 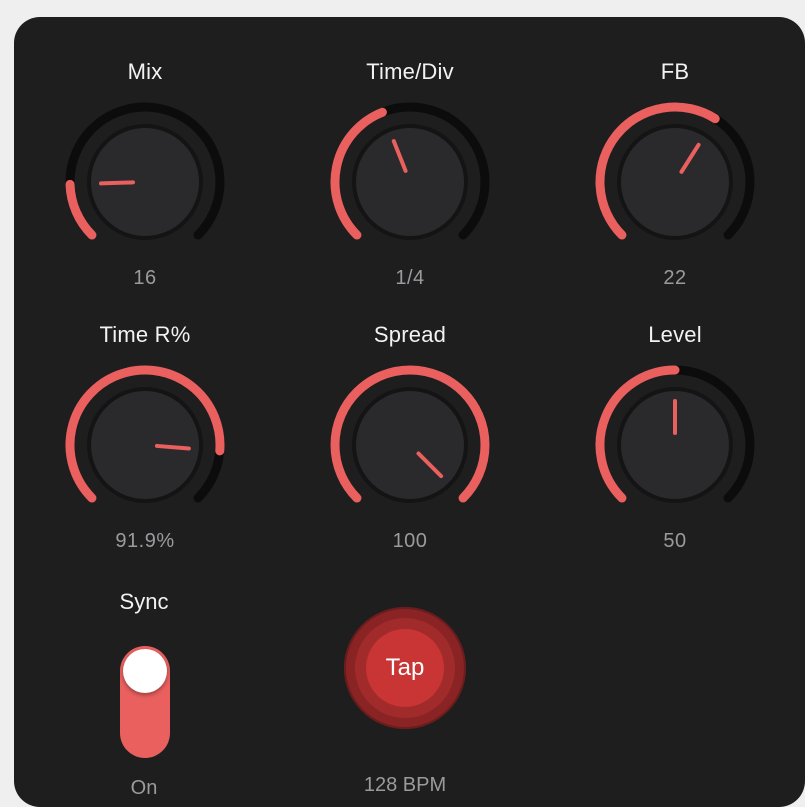 I want to click on knob-spread: Spread 100, so click(x=410, y=442).